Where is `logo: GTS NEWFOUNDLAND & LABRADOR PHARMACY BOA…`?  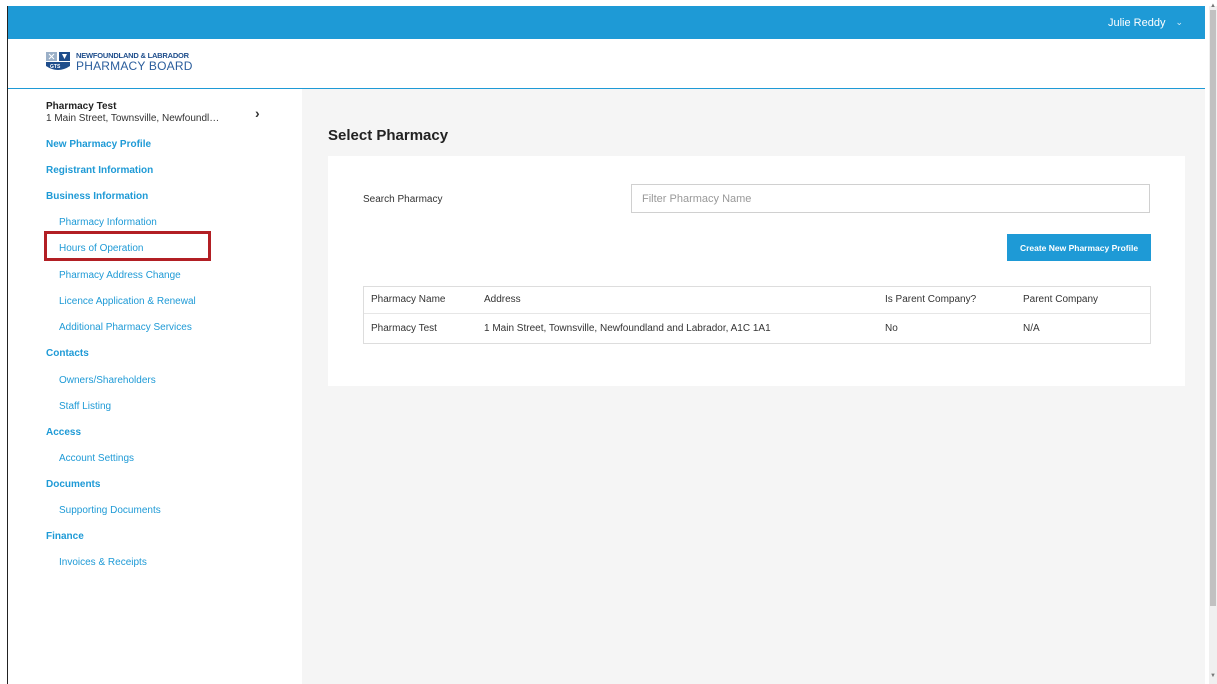
logo: GTS NEWFOUNDLAND & LABRADOR PHARMACY BOA… is located at coordinates (119, 62).